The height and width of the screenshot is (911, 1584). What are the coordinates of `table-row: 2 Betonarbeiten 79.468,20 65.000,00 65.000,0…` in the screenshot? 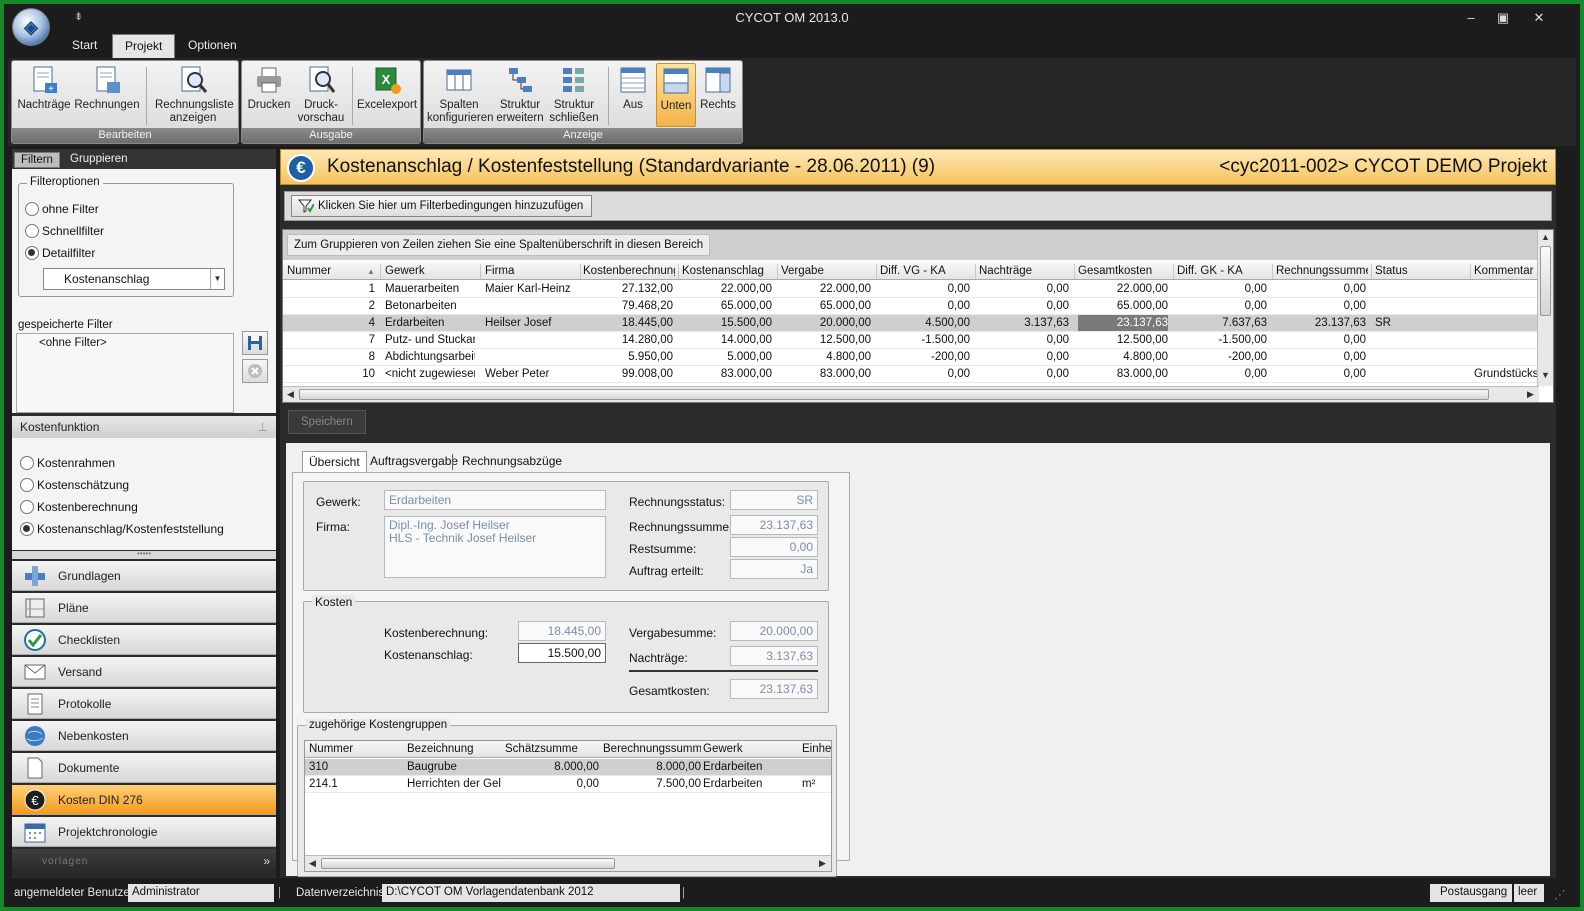 It's located at (911, 306).